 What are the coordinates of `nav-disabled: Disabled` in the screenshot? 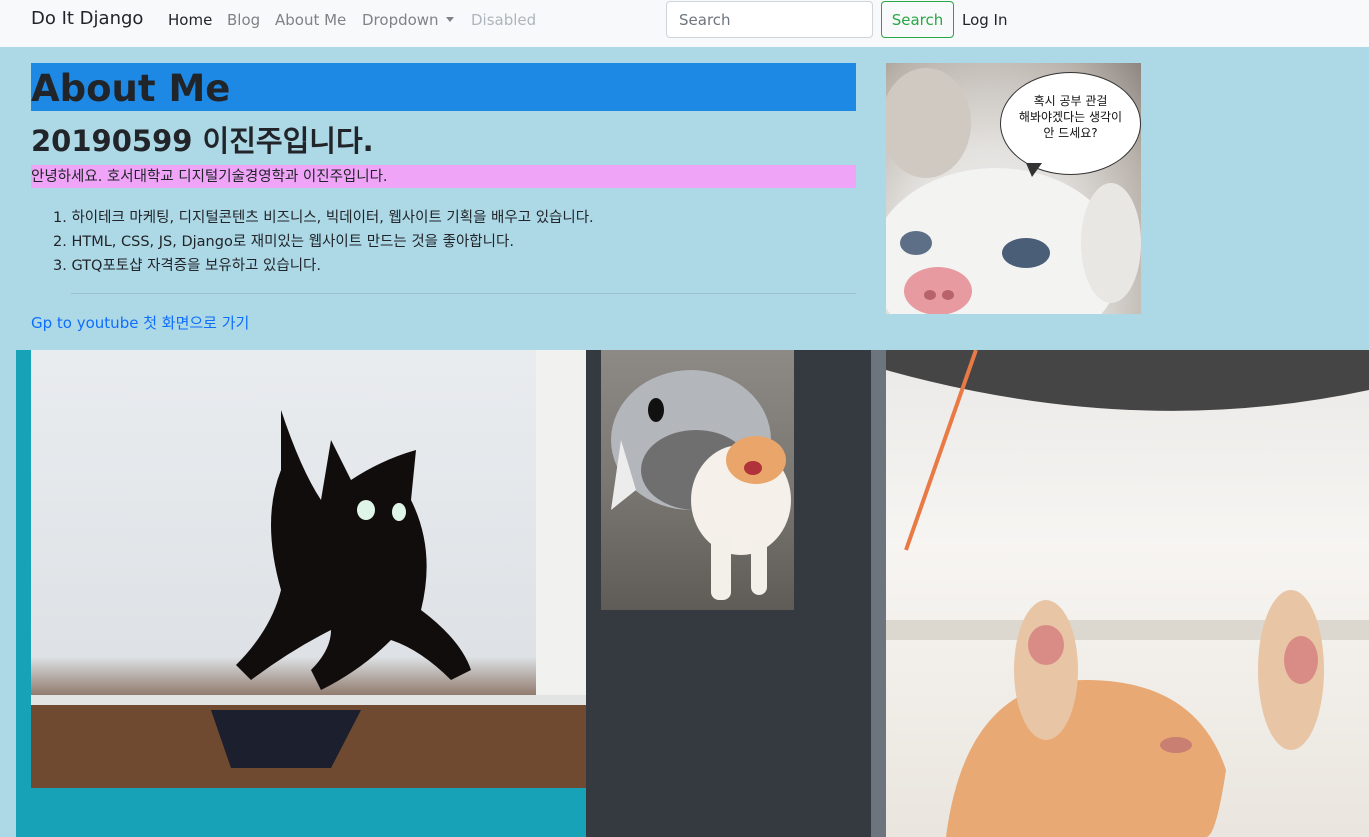 It's located at (504, 20).